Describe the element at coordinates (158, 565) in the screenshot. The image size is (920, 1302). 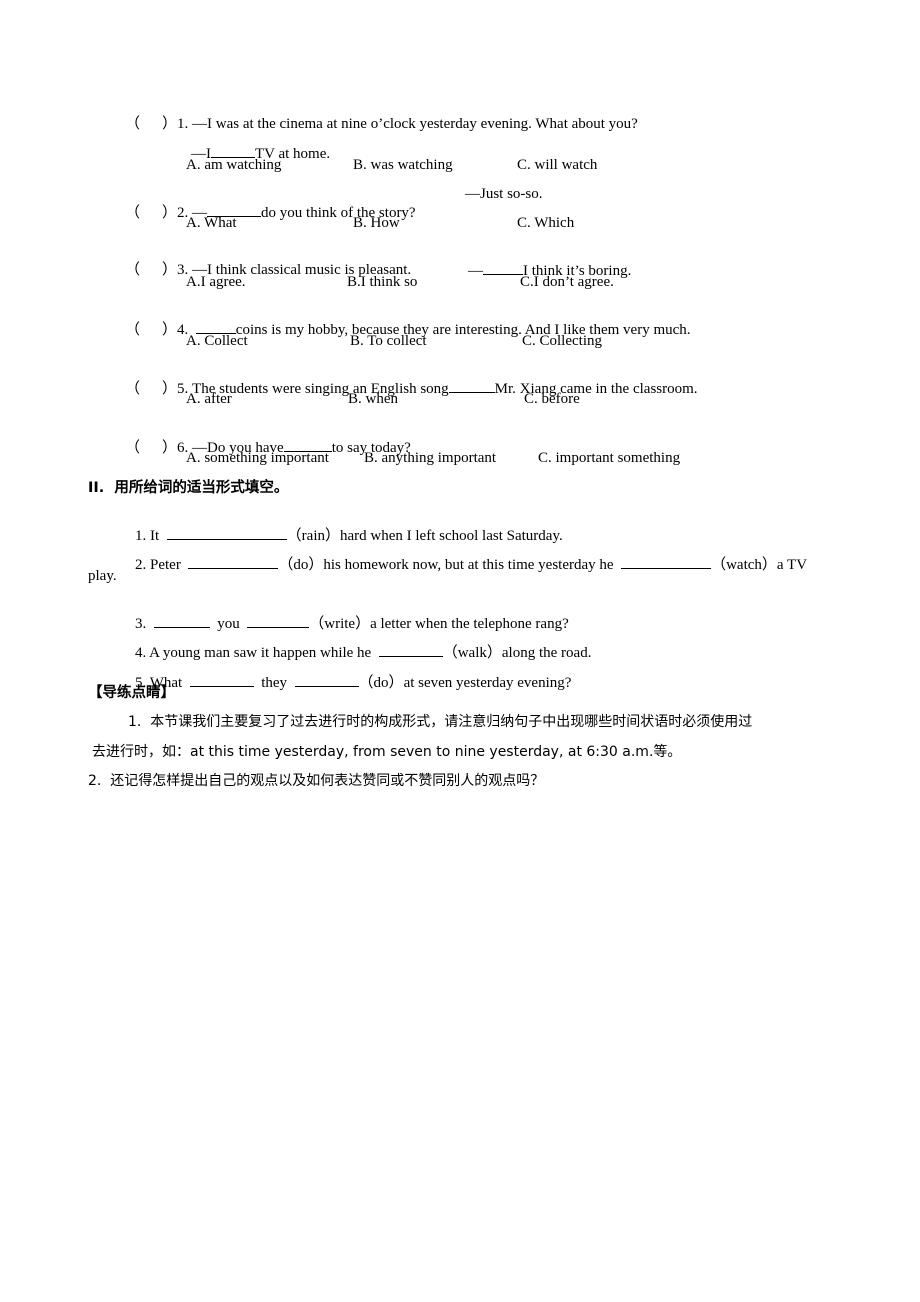
I see `item-text: 2. Peter` at that location.